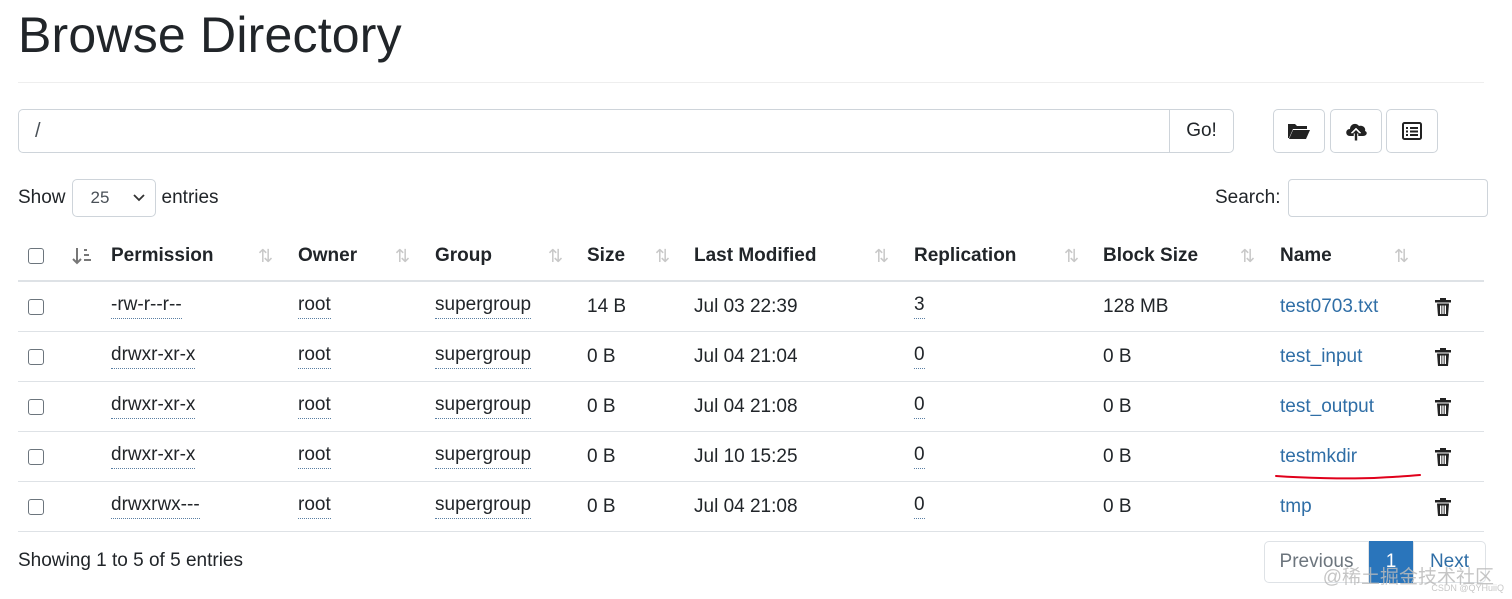 The width and height of the screenshot is (1512, 599). I want to click on watermark-small: CSDN @QYHuiiQ, so click(1467, 588).